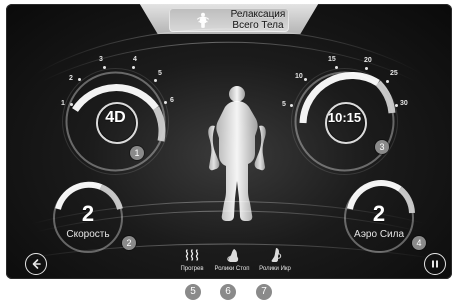  Describe the element at coordinates (71, 78) in the screenshot. I see `program-tick-2: 2` at that location.